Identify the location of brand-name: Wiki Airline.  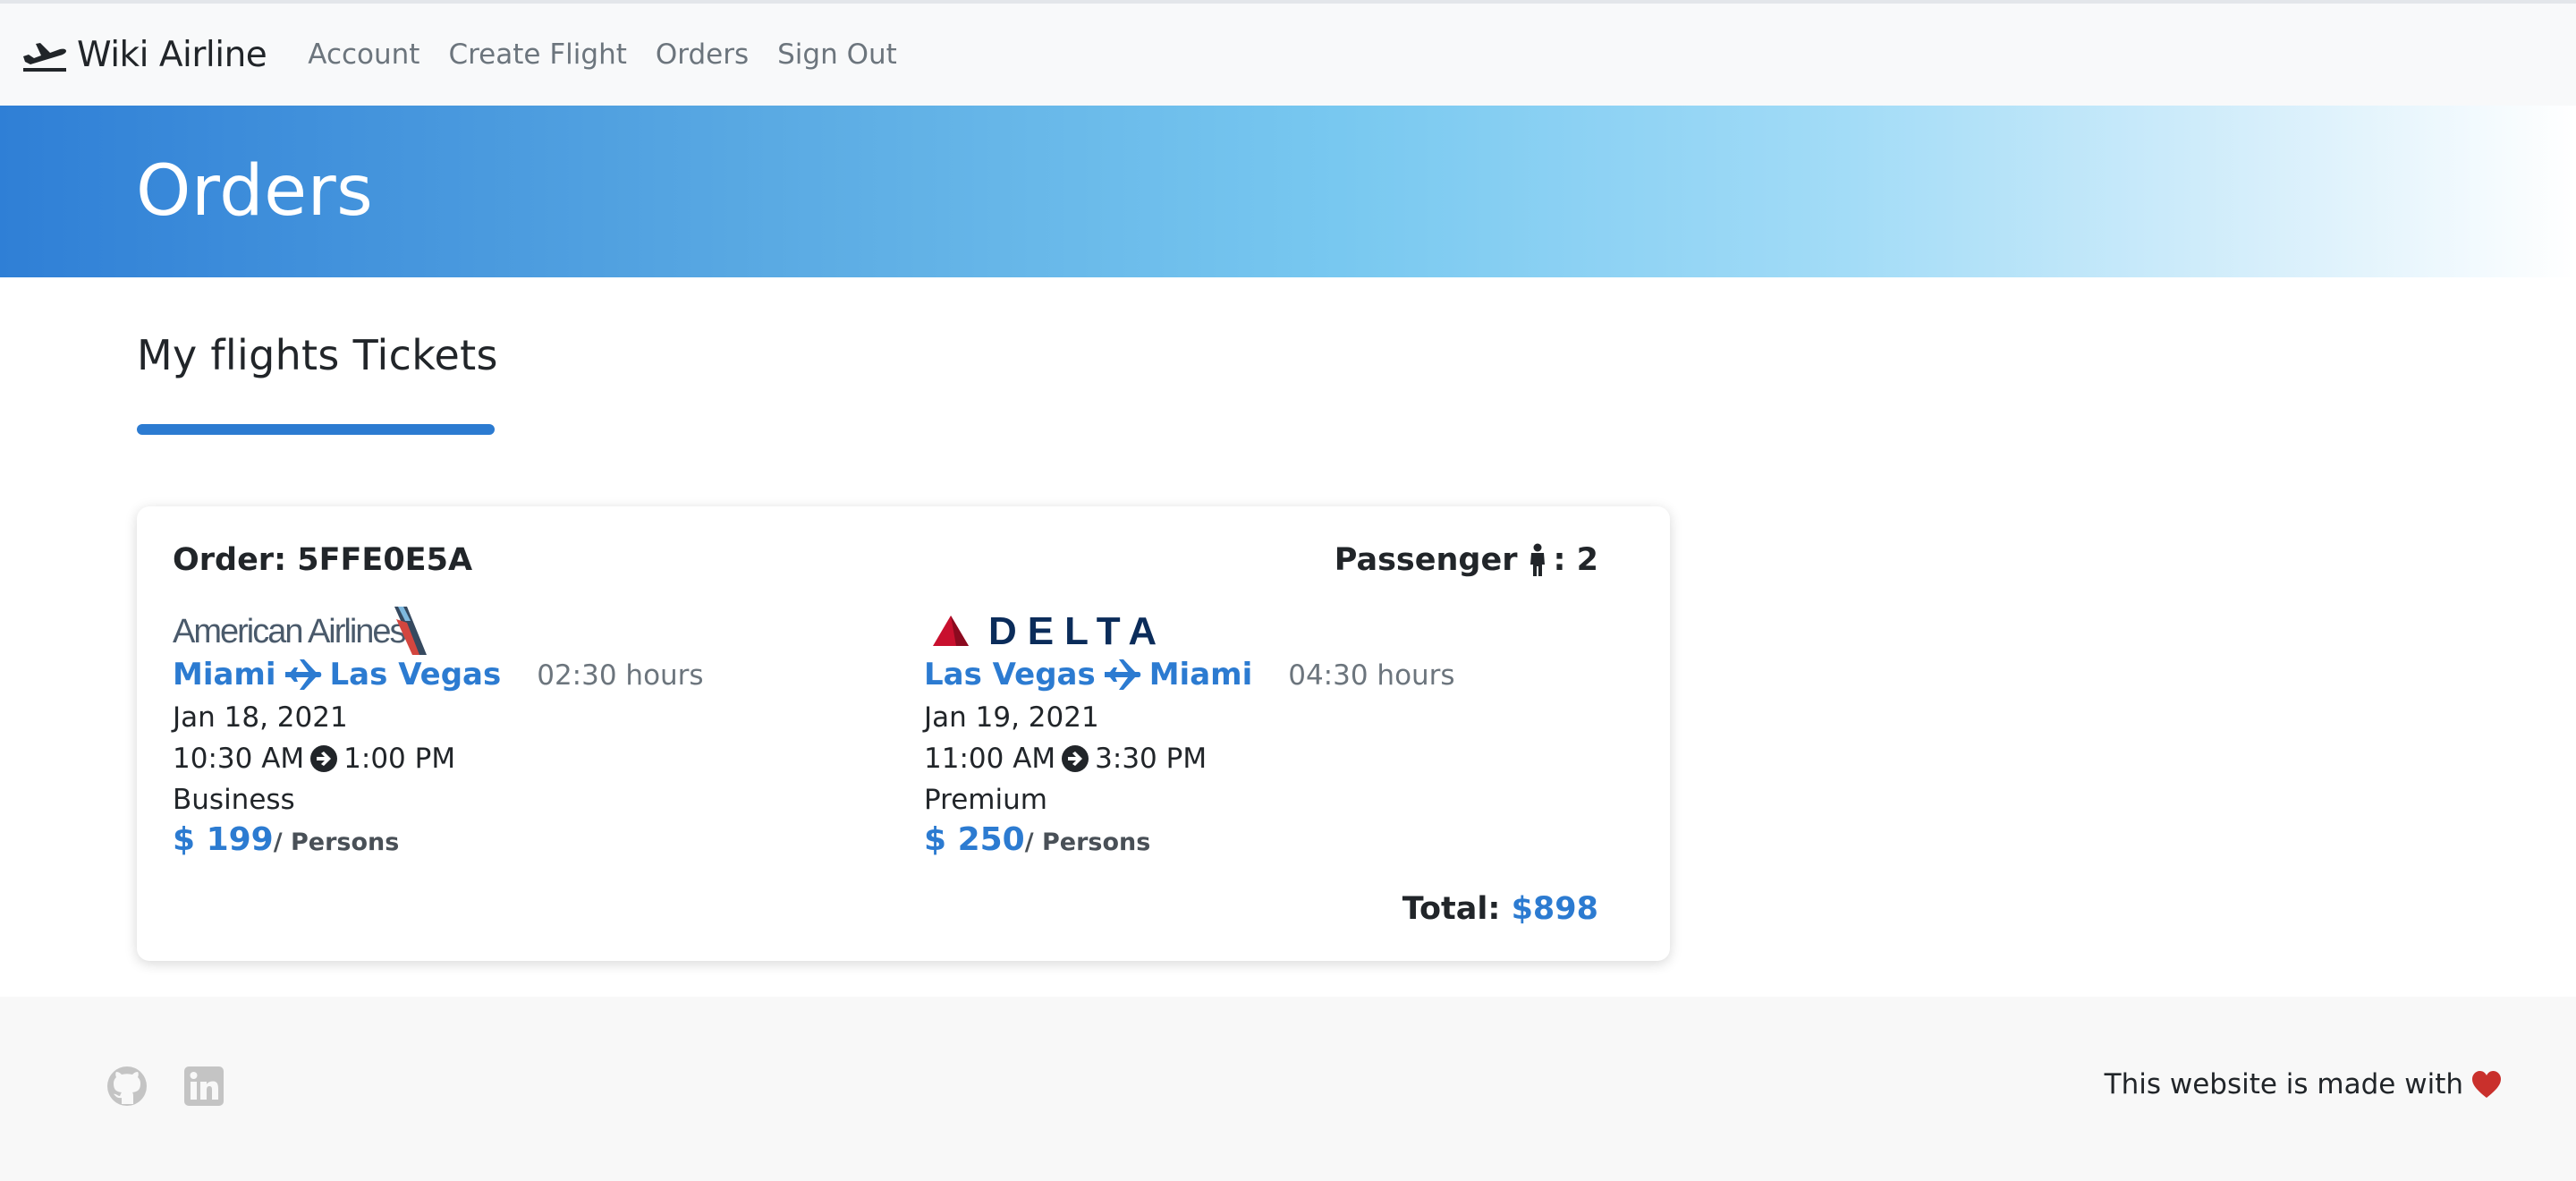
(172, 54).